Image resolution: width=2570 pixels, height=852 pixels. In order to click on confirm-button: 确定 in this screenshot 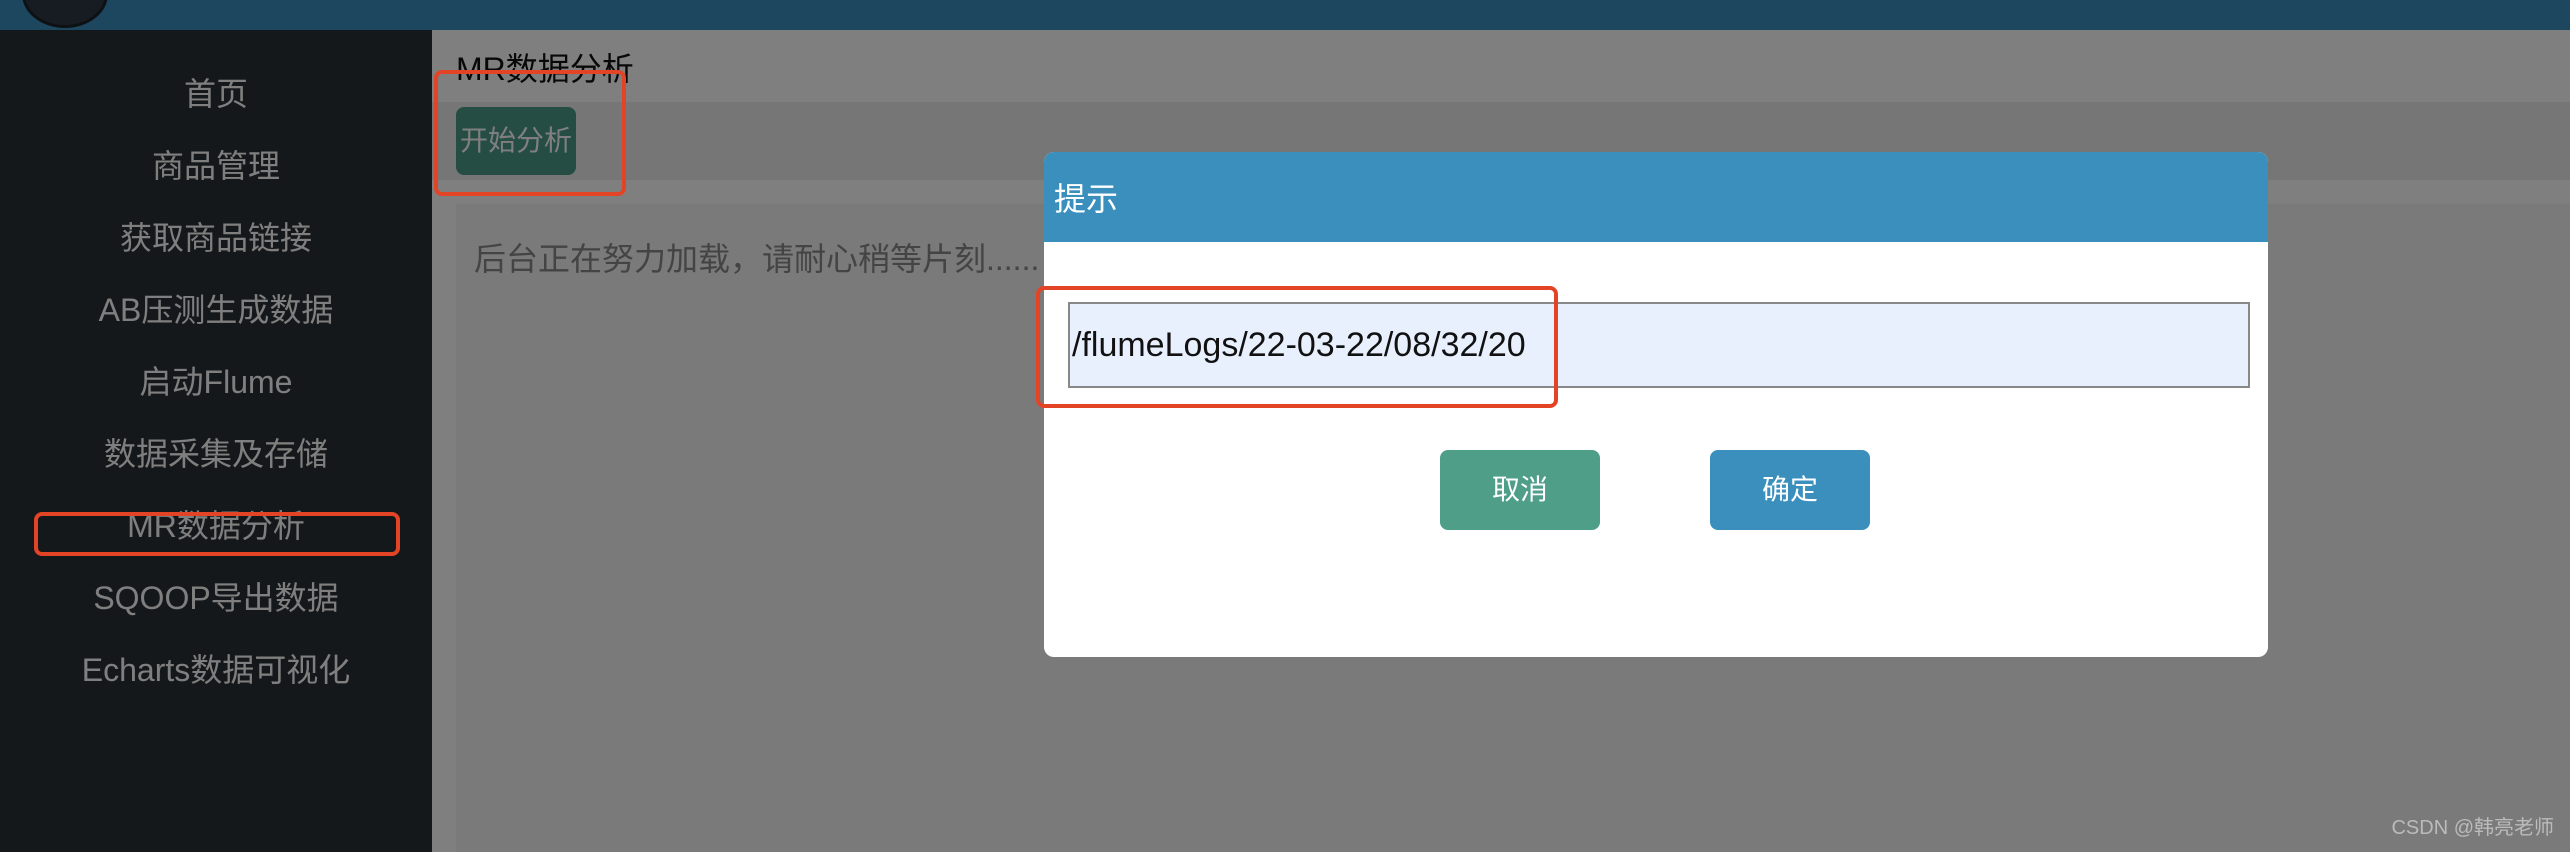, I will do `click(1790, 490)`.